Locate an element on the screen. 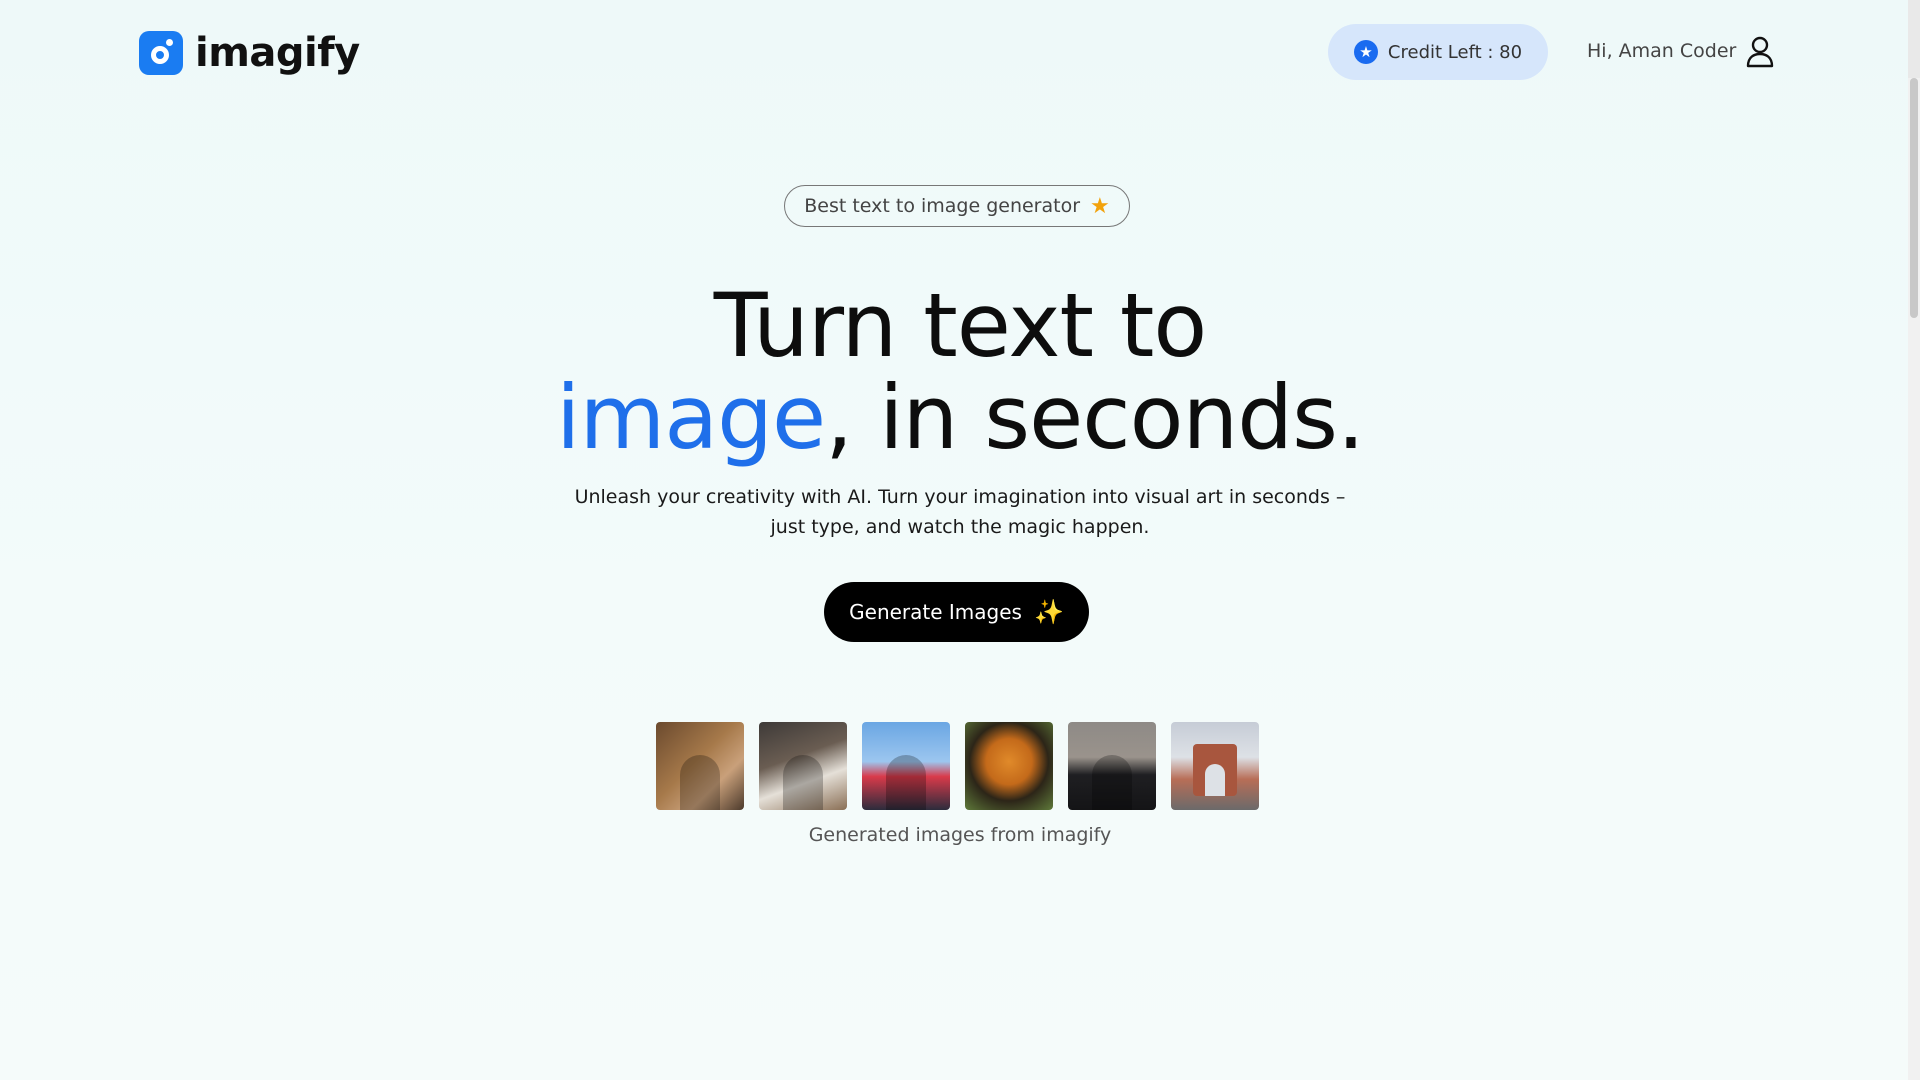  star-icon: ★ is located at coordinates (1100, 206).